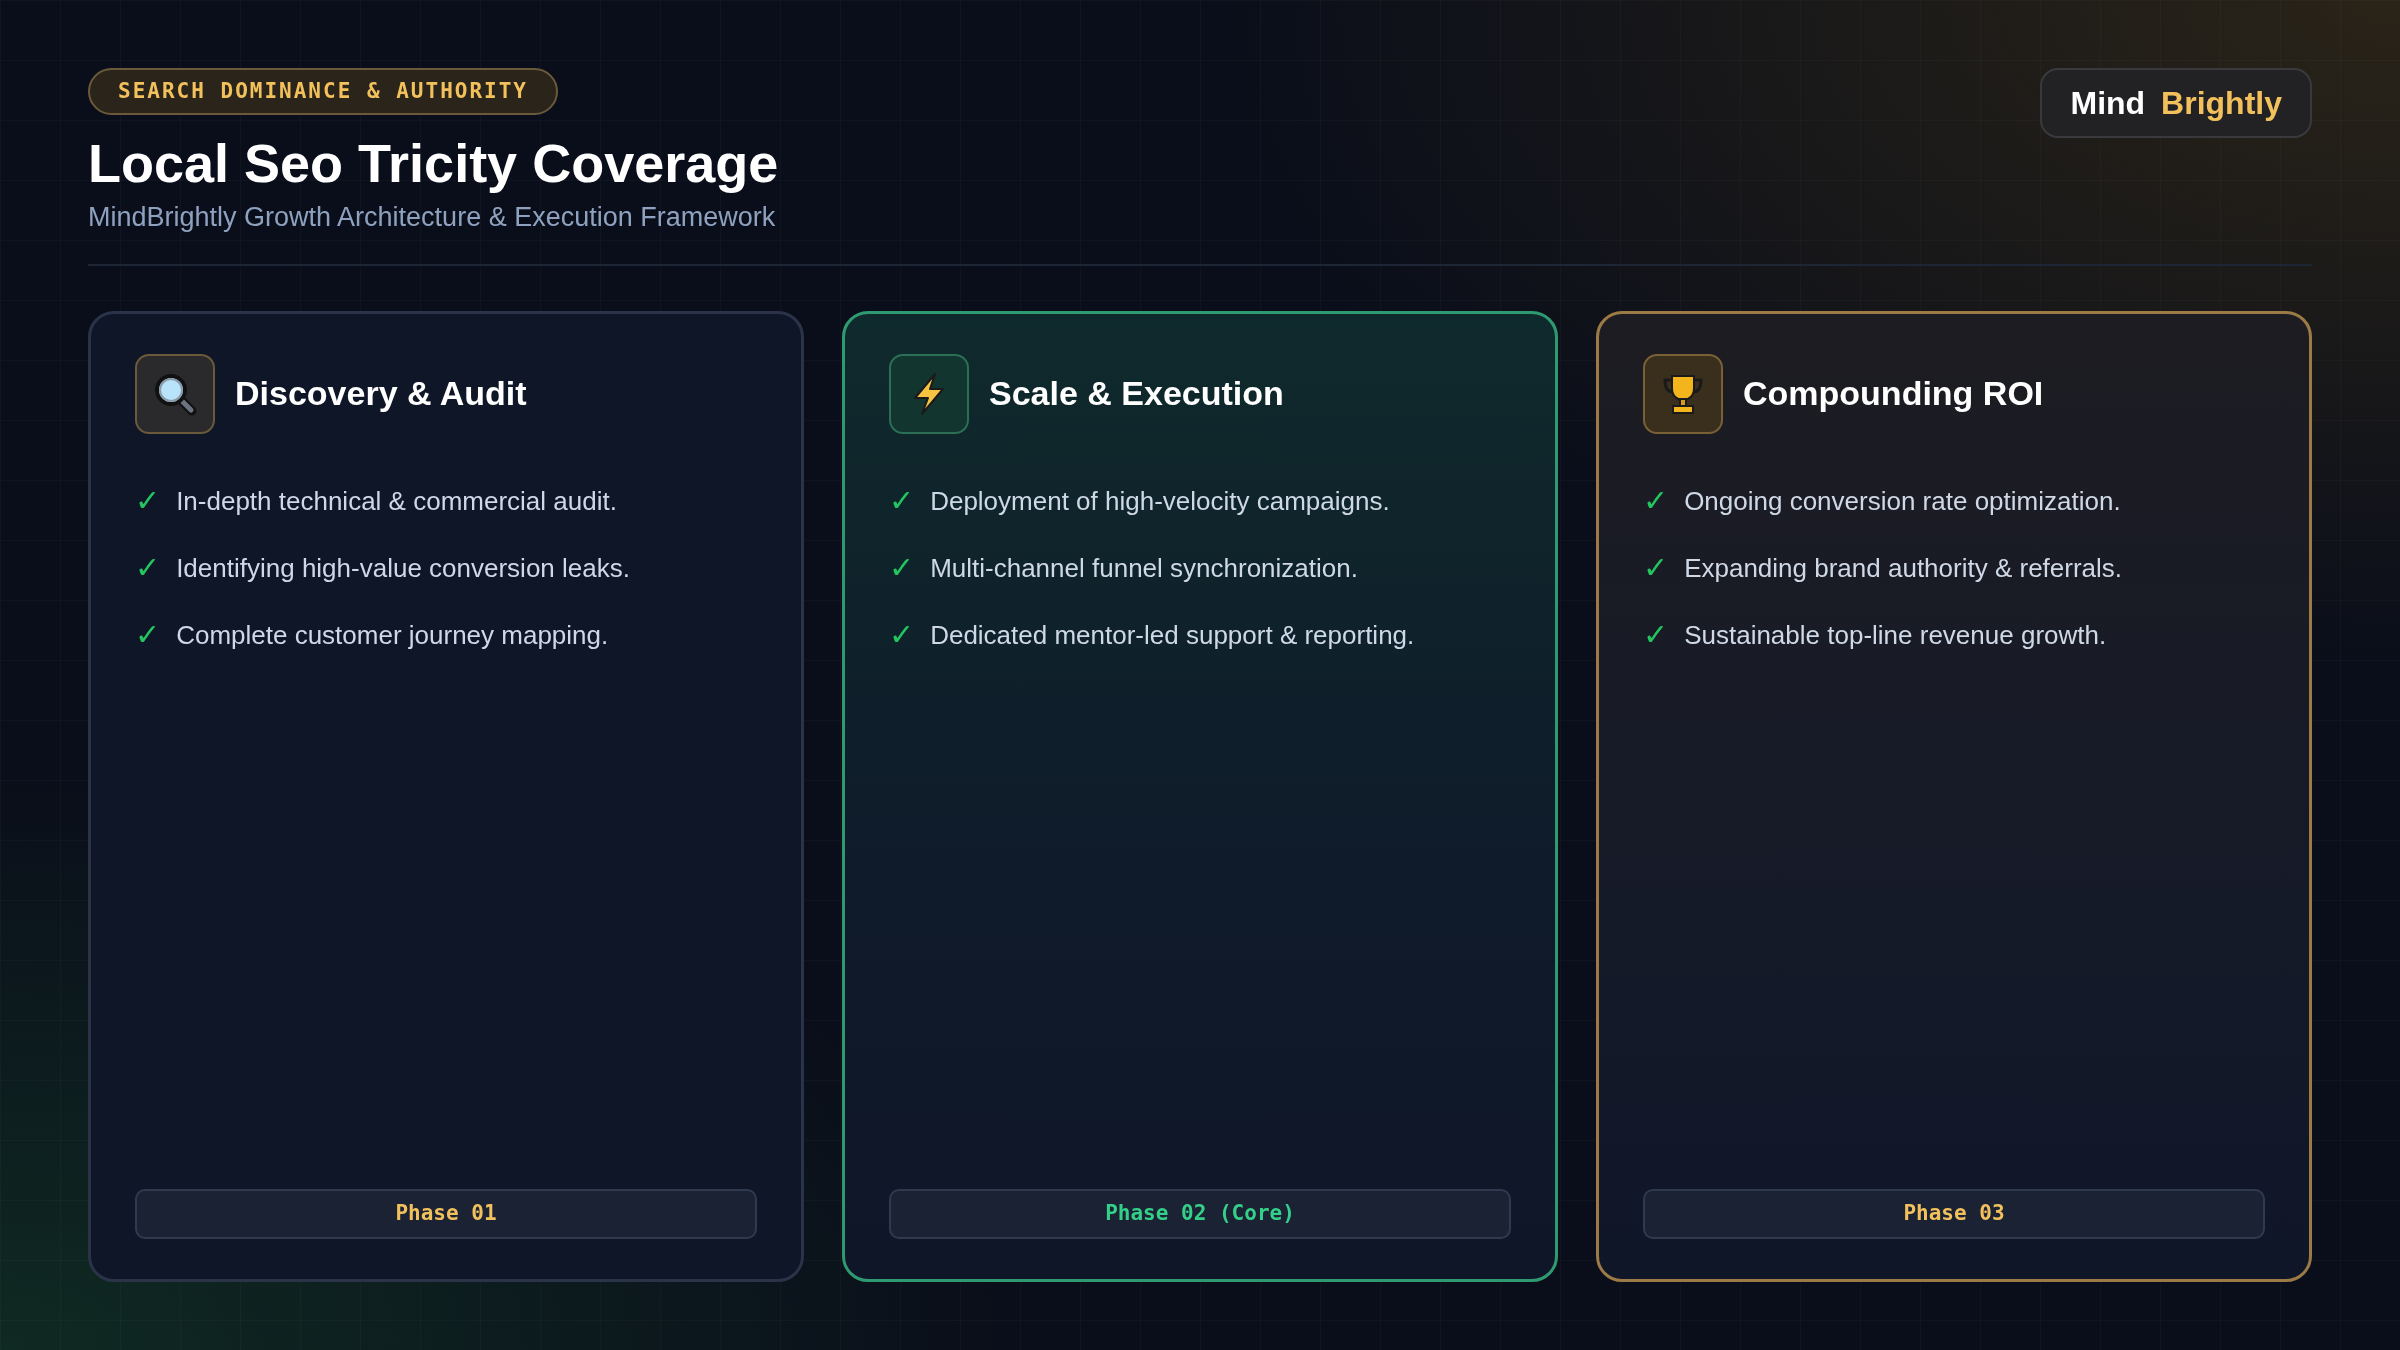 The height and width of the screenshot is (1350, 2400). I want to click on bullet-text: Dedicated mentor-led support & reporting., so click(1172, 635).